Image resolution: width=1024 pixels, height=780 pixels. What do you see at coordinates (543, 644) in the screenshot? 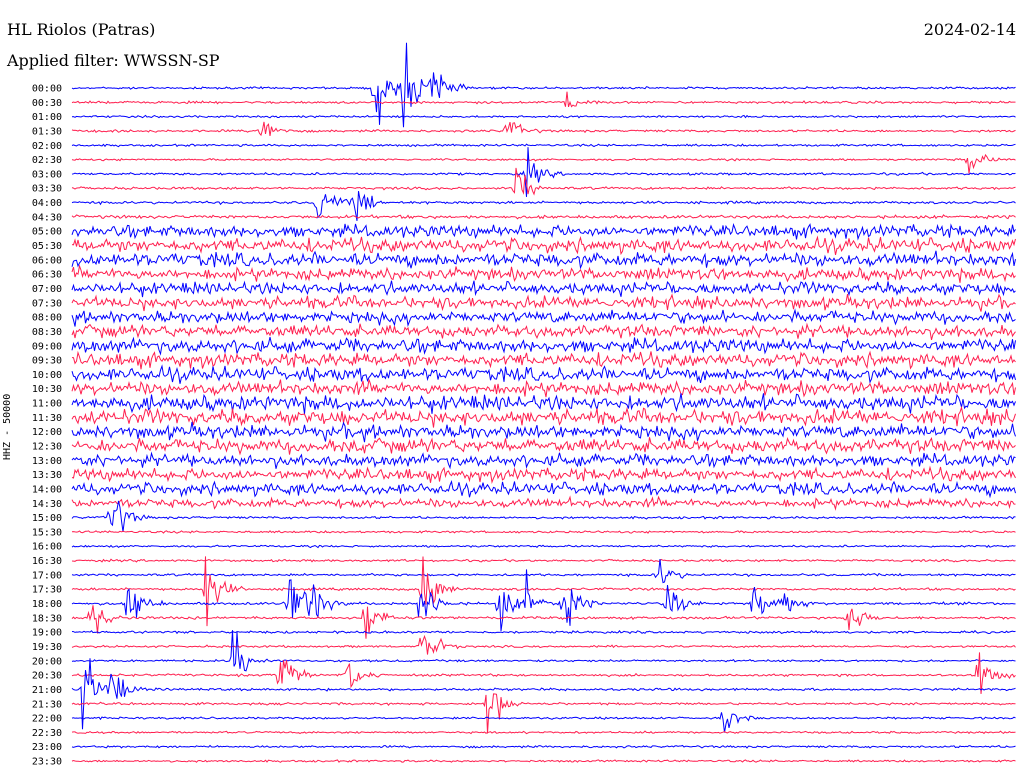
I see `trace-1930` at bounding box center [543, 644].